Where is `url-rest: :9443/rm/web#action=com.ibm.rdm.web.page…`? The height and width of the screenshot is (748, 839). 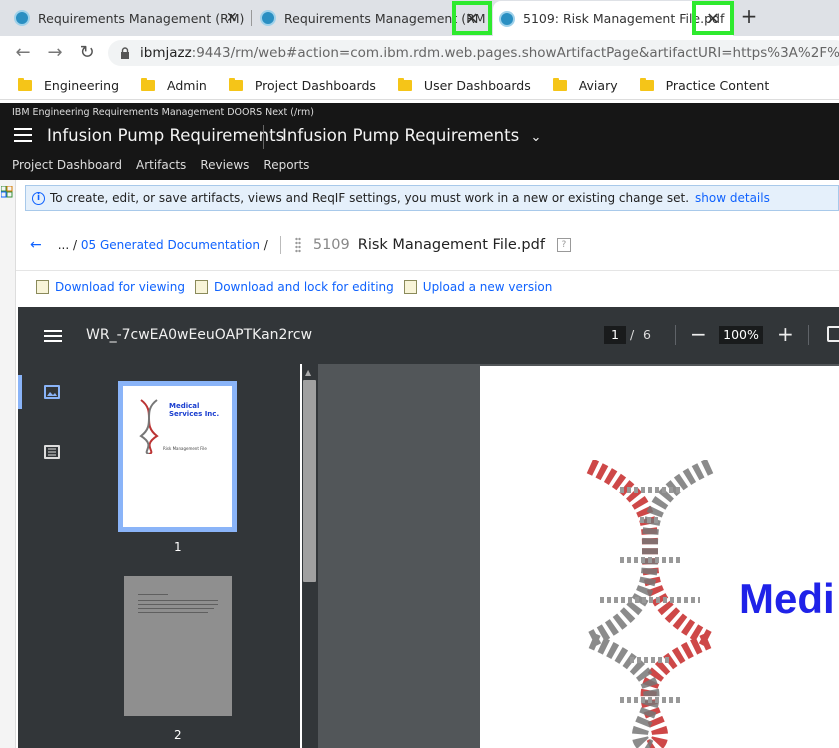 url-rest: :9443/rm/web#action=com.ibm.rdm.web.page… is located at coordinates (515, 53).